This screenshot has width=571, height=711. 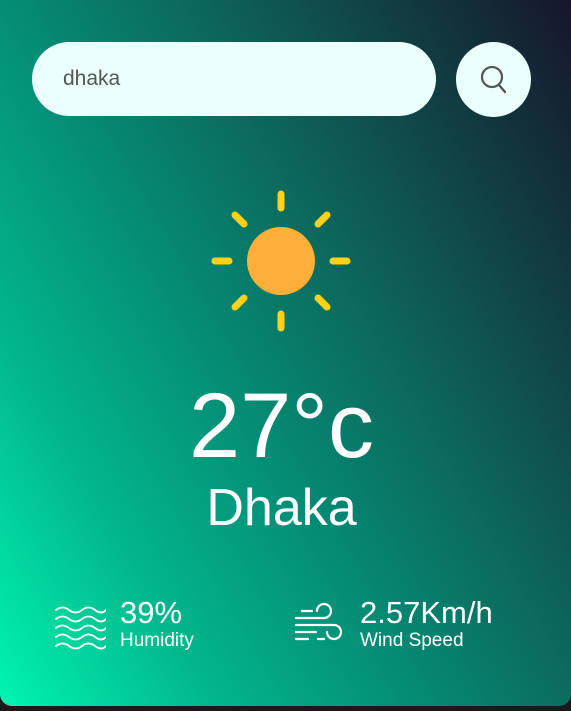 What do you see at coordinates (80, 628) in the screenshot?
I see `humidity-waves-icon` at bounding box center [80, 628].